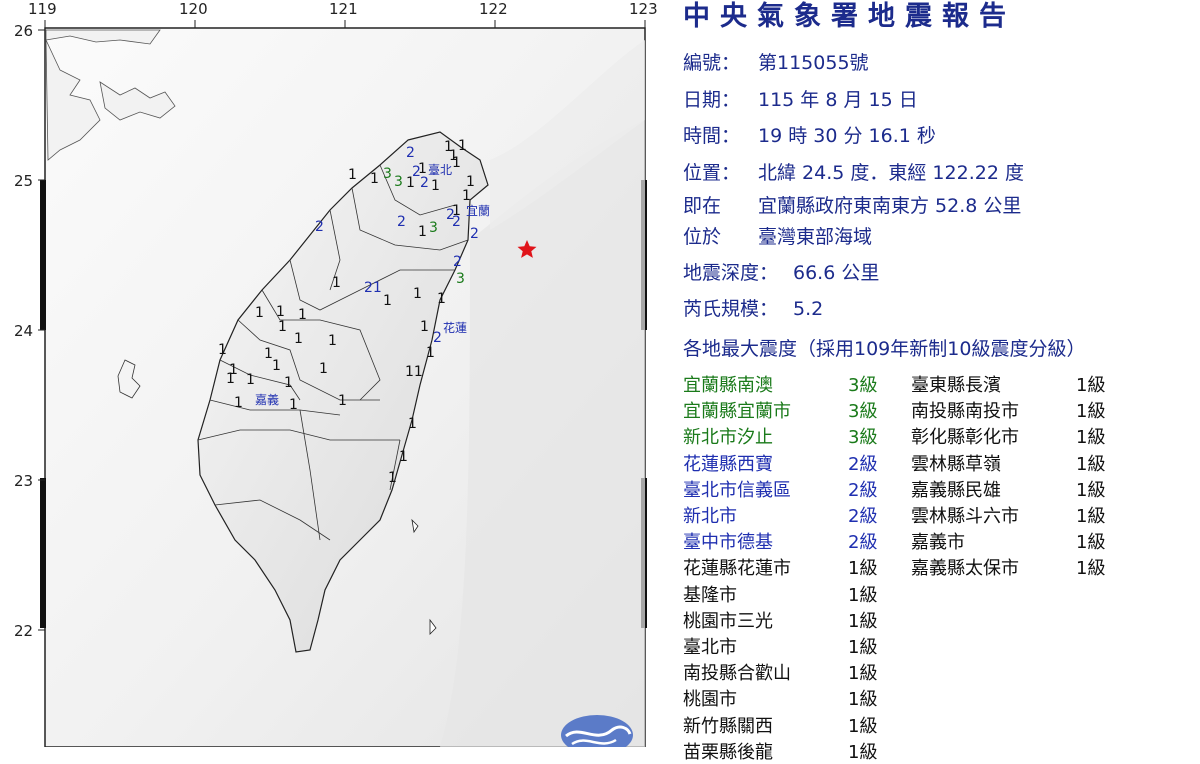 This screenshot has width=1200, height=764. I want to click on intensity-row: 彰化縣彰化市 1級, so click(1008, 436).